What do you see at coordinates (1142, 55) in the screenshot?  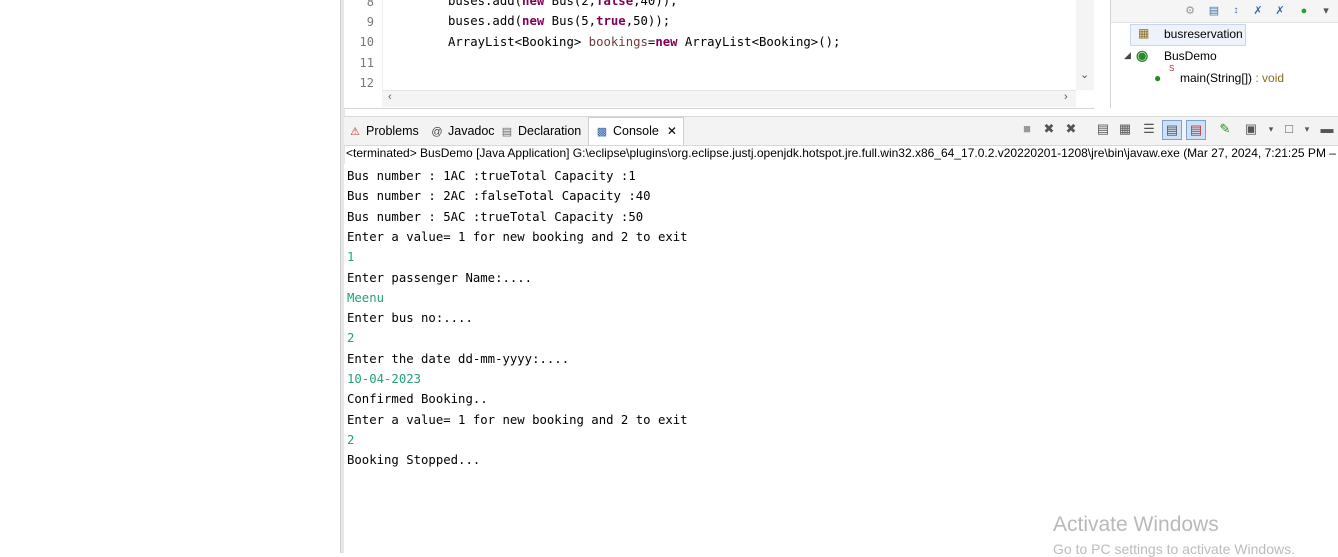 I see `class-icon: ◉` at bounding box center [1142, 55].